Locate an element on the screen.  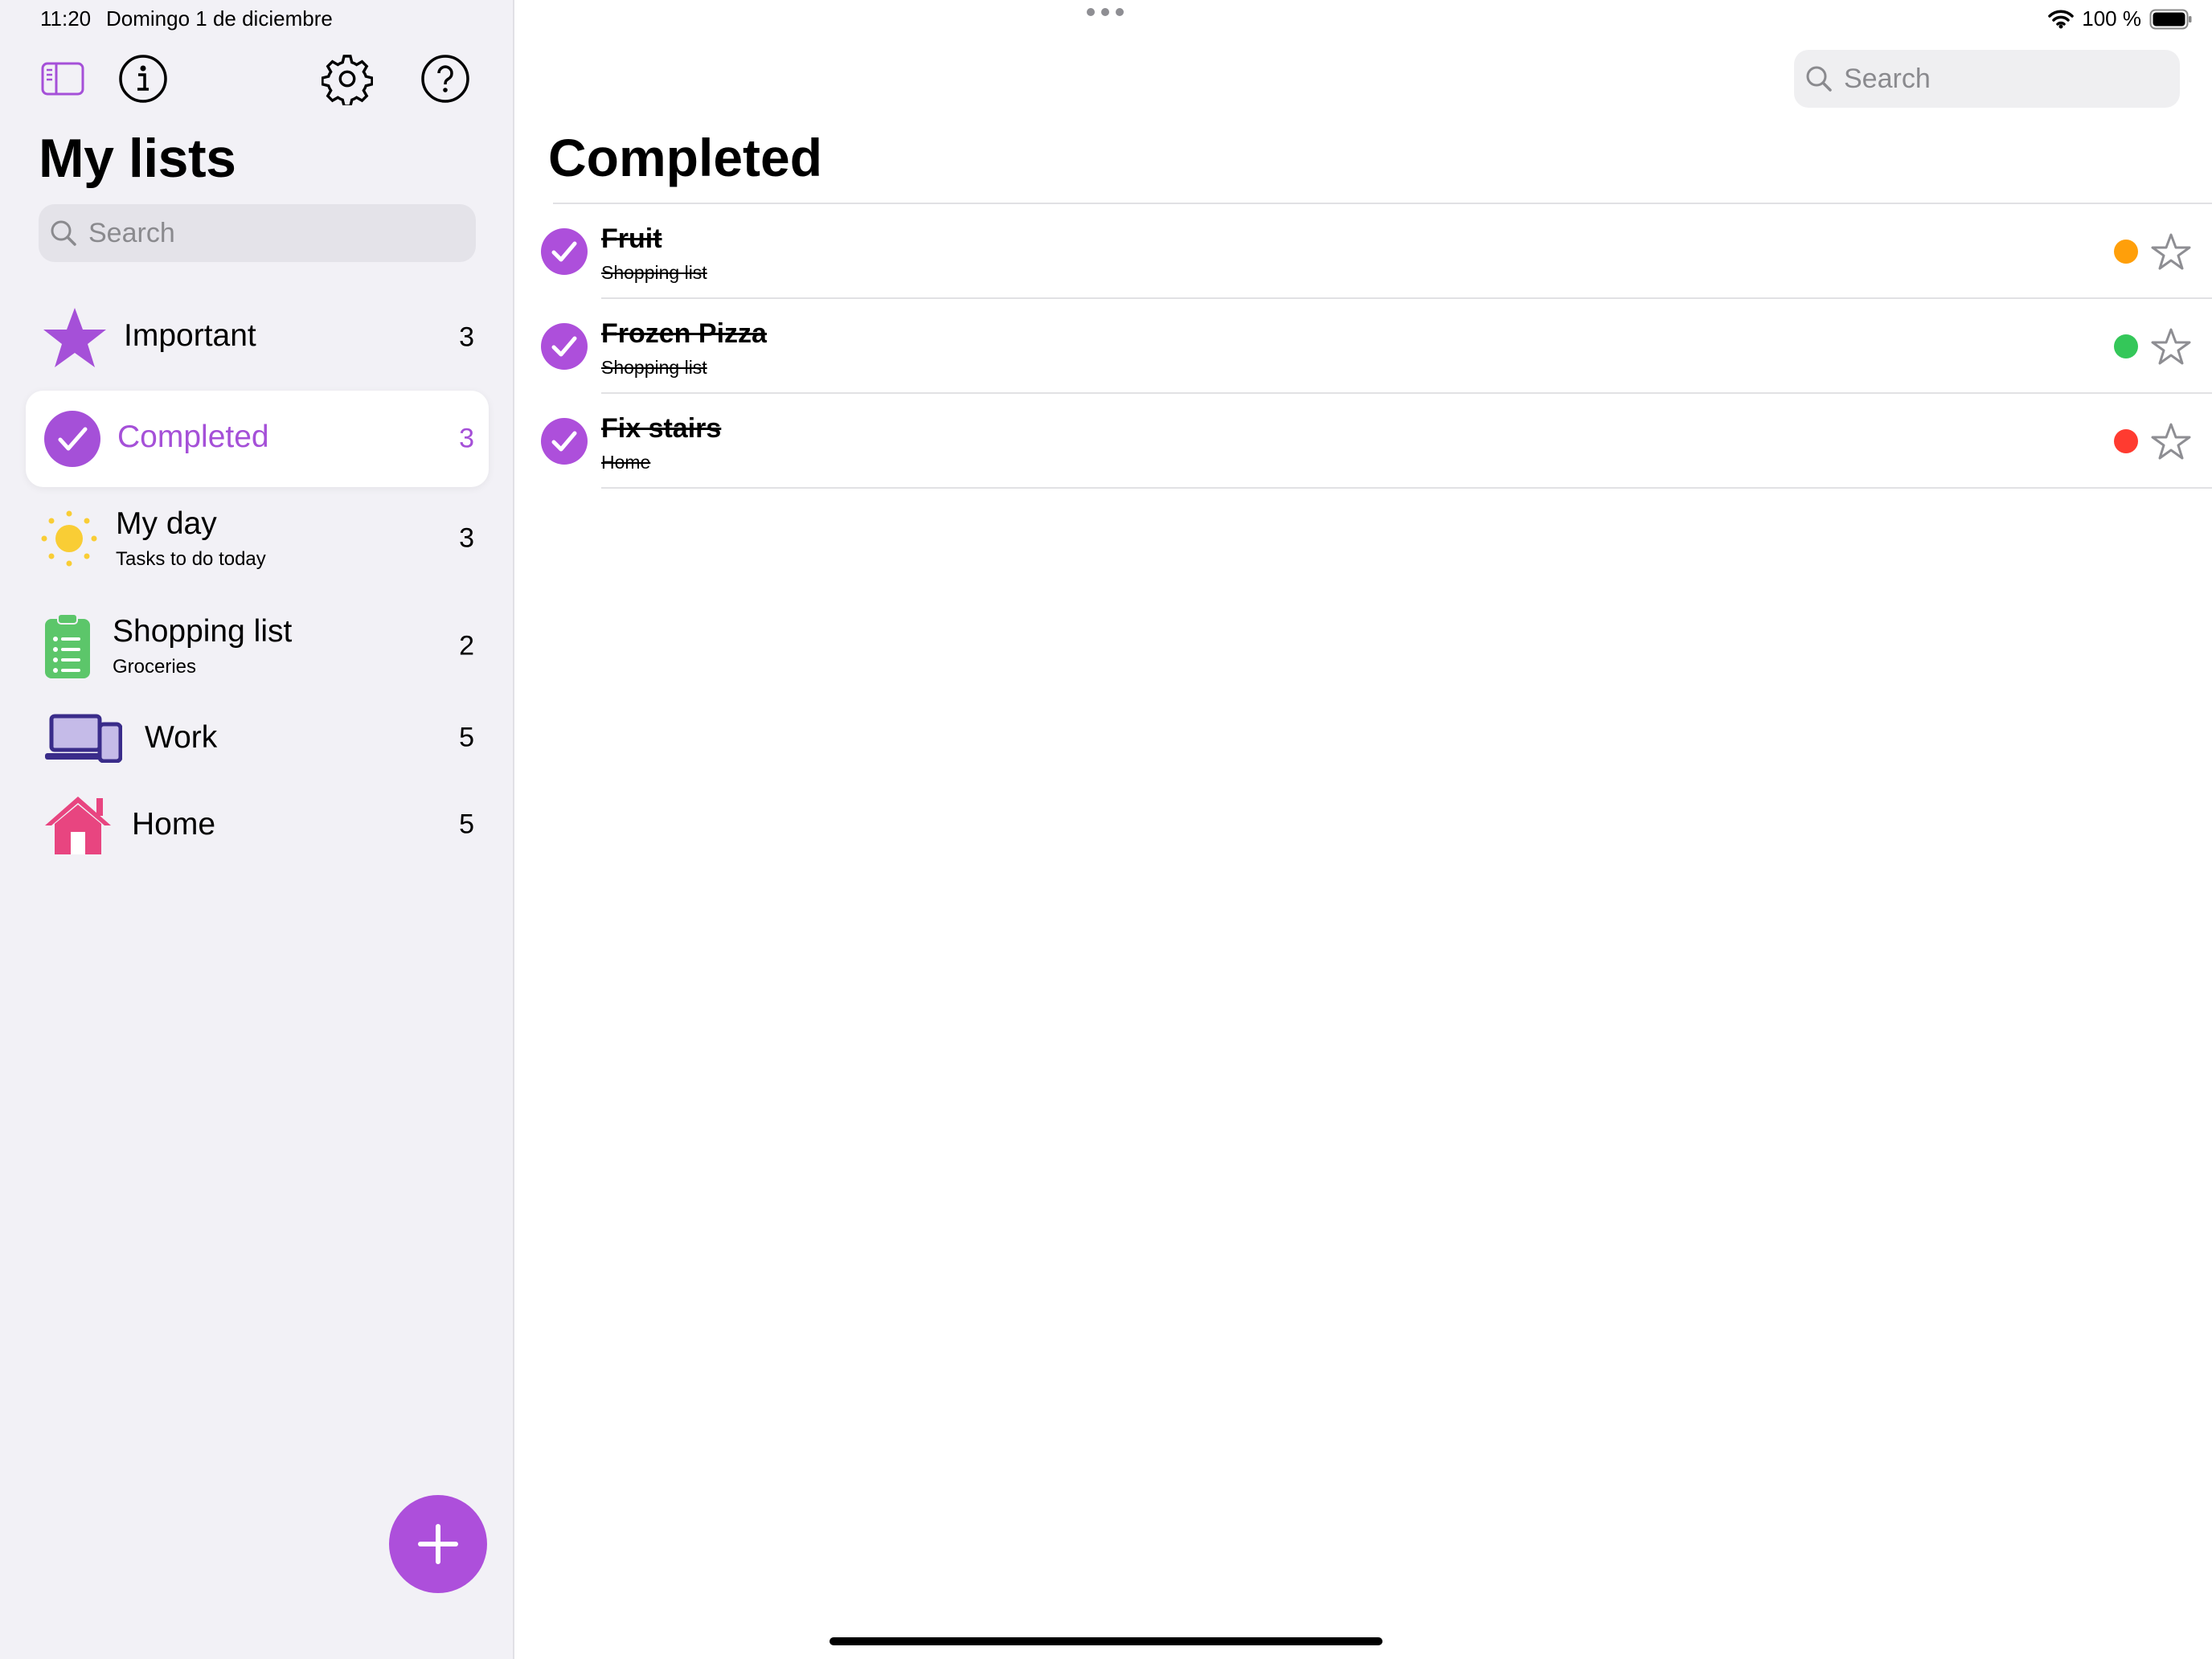
main-search-placeholder: Search is located at coordinates (1887, 78).